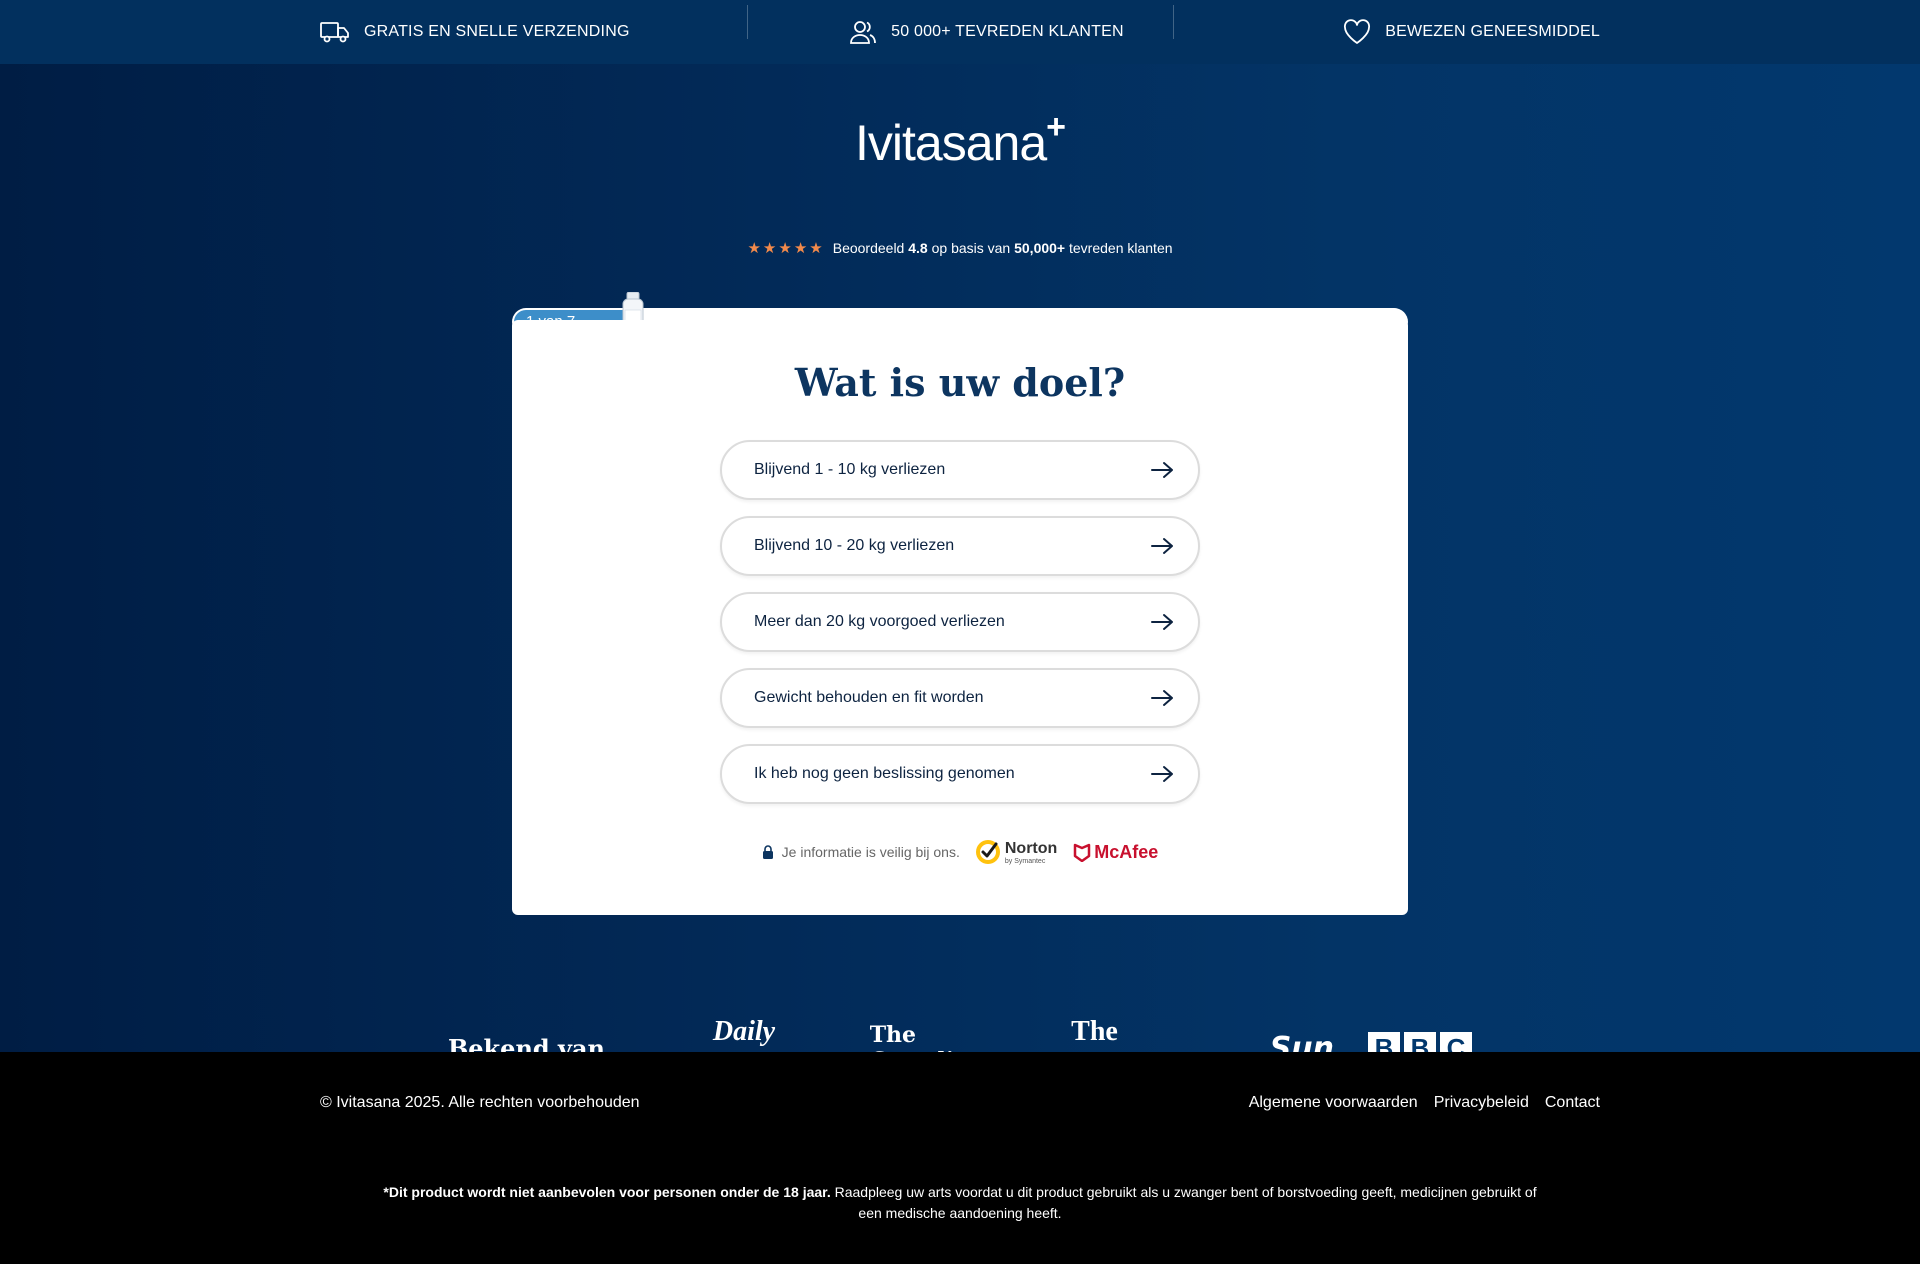 This screenshot has height=1264, width=1920. I want to click on rating-stars: ★ ★ ★ ★ ★, so click(784, 248).